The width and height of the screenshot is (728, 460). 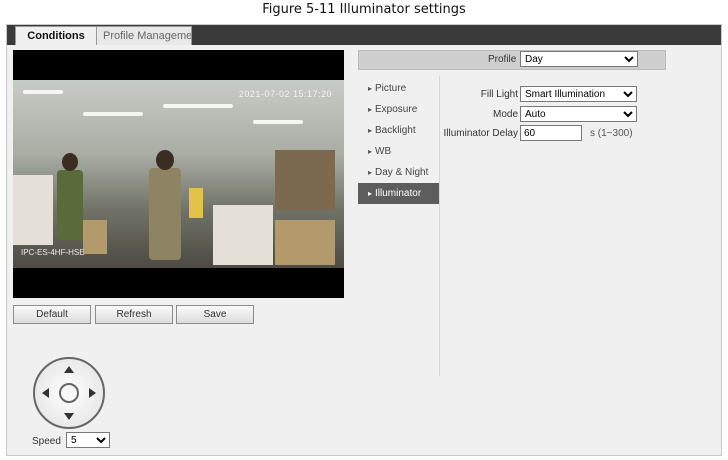 What do you see at coordinates (285, 94) in the screenshot?
I see `video-timestamp: 2021-07-02 15:17:20` at bounding box center [285, 94].